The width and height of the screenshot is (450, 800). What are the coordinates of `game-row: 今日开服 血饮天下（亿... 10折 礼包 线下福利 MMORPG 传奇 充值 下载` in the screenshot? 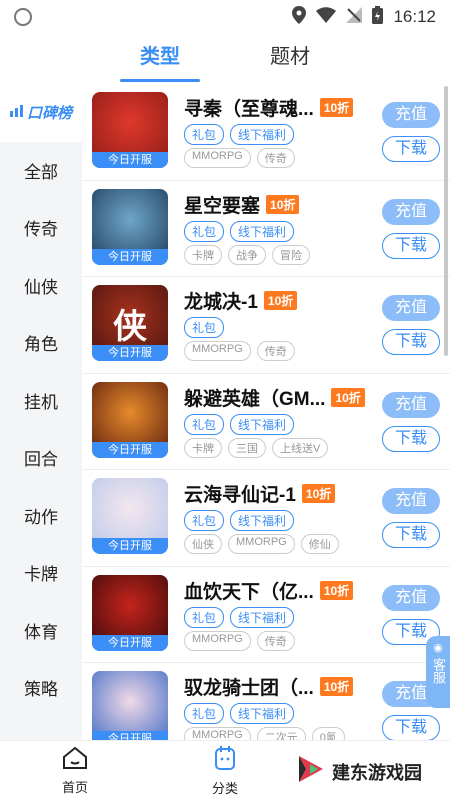 It's located at (266, 615).